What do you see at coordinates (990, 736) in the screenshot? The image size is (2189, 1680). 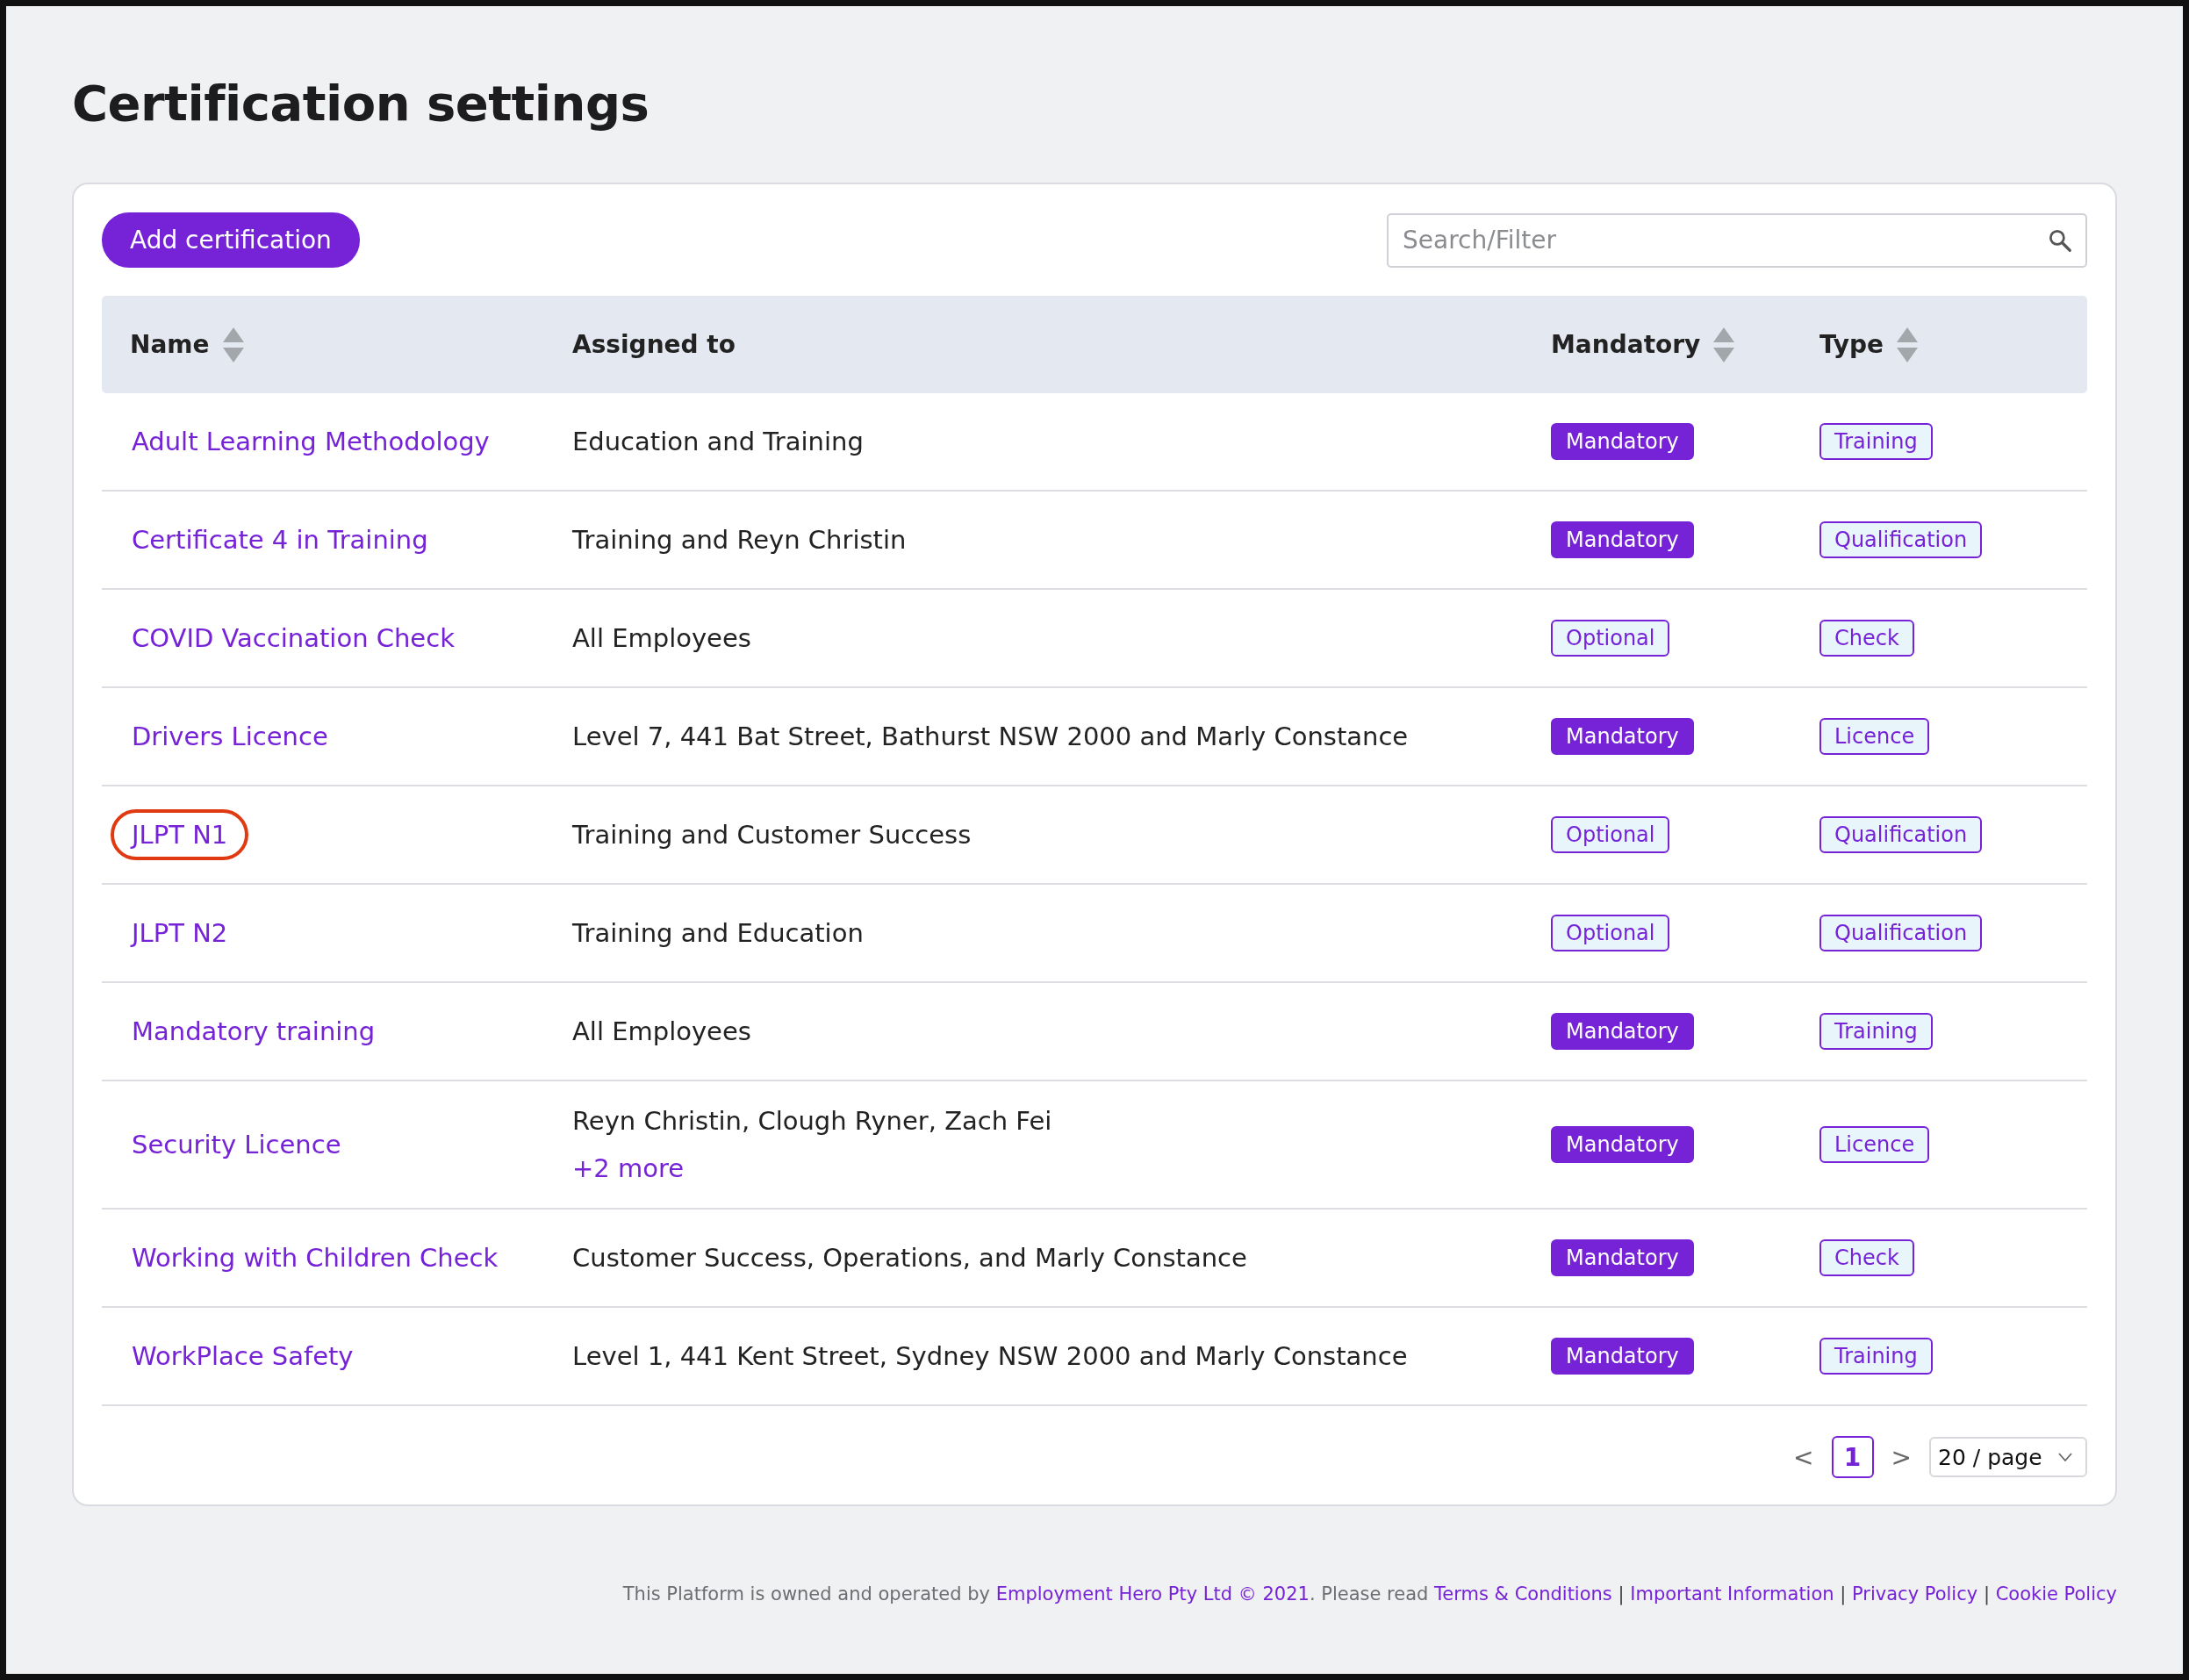 I see `assigned-to-text: Level 7, 441 Bat Street, Bathurst NSW 2000 and Marly Constance` at bounding box center [990, 736].